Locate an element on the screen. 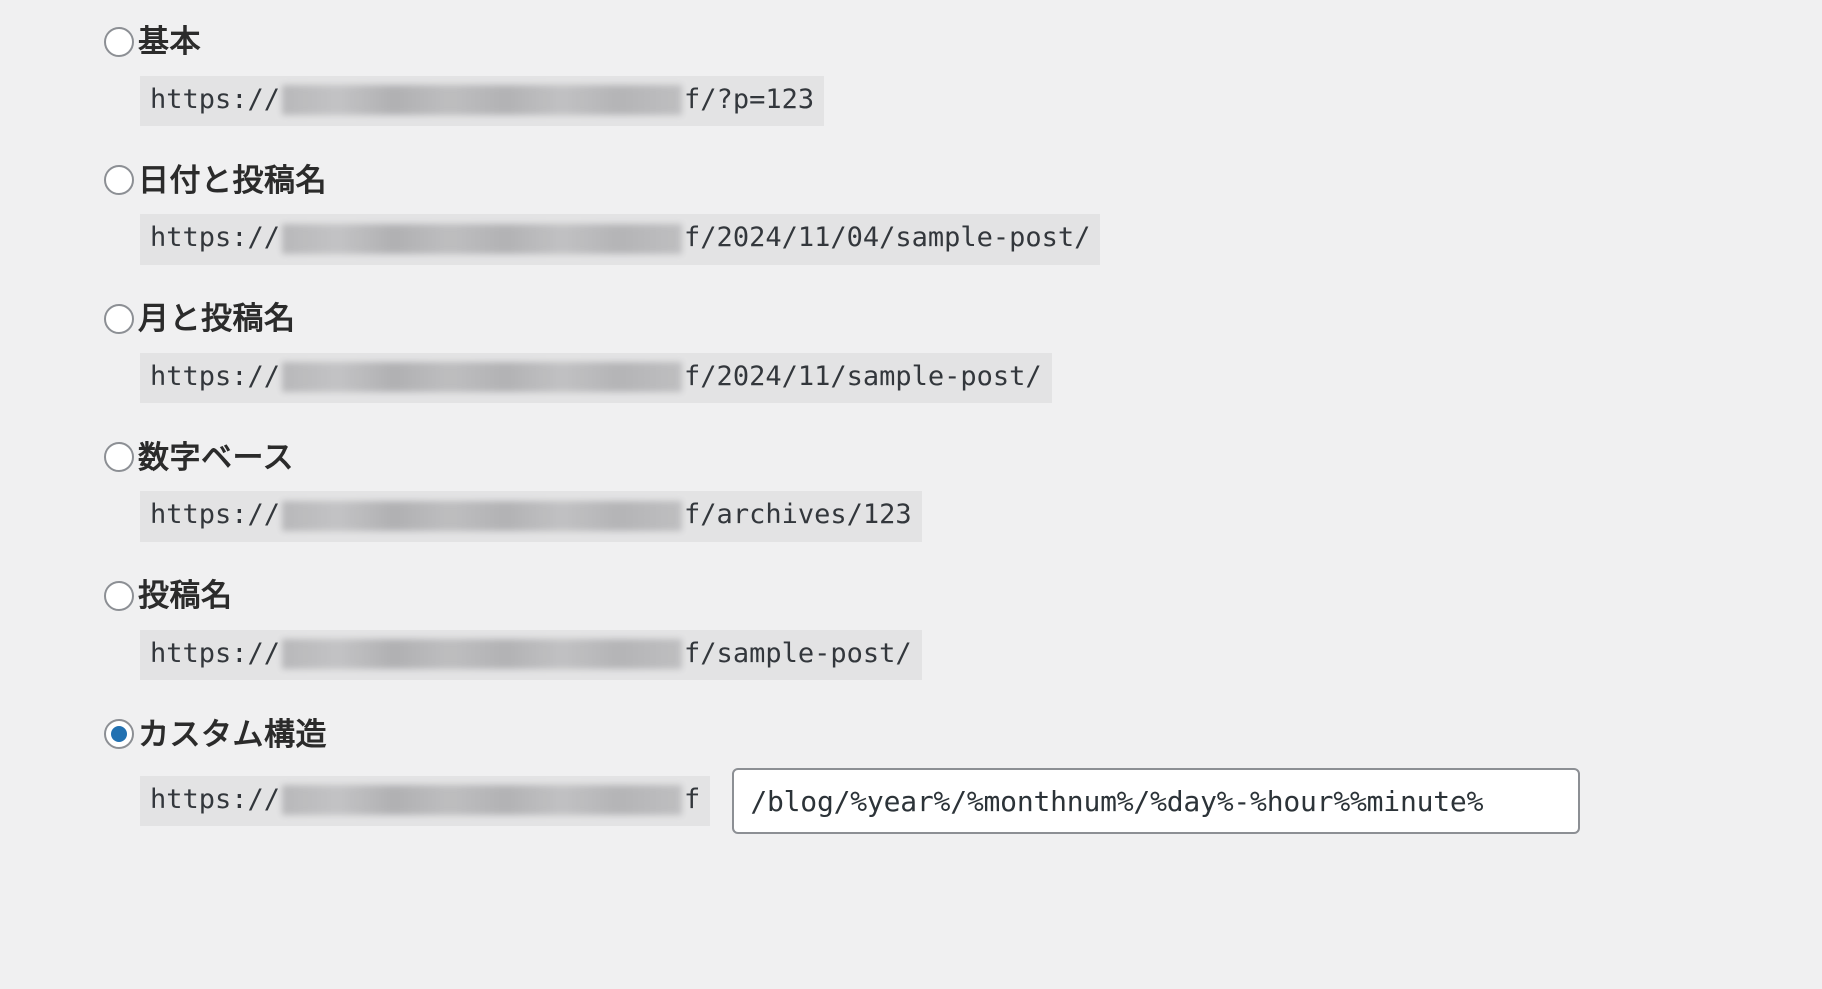 This screenshot has height=989, width=1822. permalink-preview-post-name: https:// f/sample-post/ is located at coordinates (981, 655).